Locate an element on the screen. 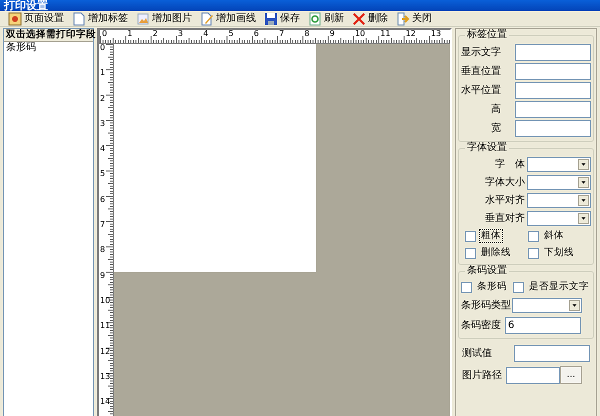 This screenshot has height=416, width=600. field-label: 高 is located at coordinates (495, 109).